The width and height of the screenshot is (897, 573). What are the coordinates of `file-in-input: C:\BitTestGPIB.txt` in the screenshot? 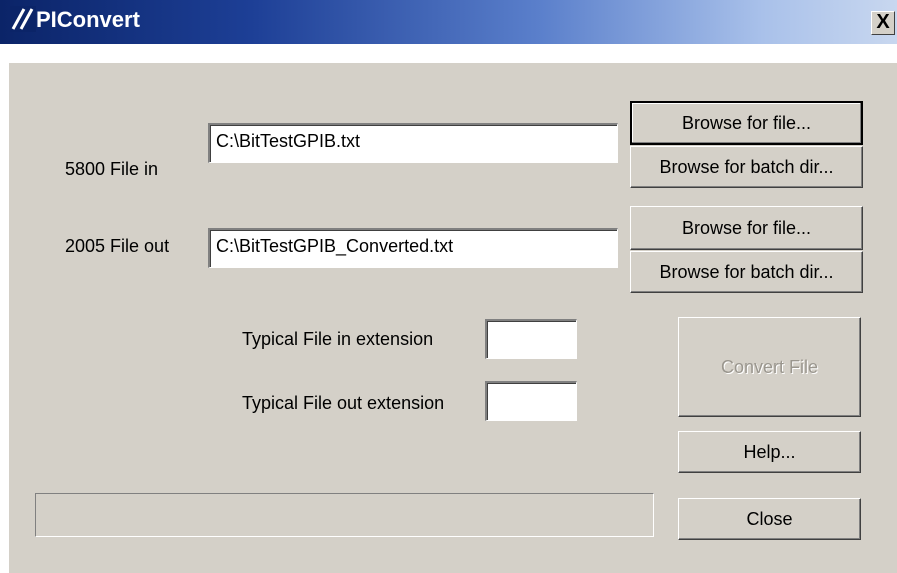 It's located at (413, 143).